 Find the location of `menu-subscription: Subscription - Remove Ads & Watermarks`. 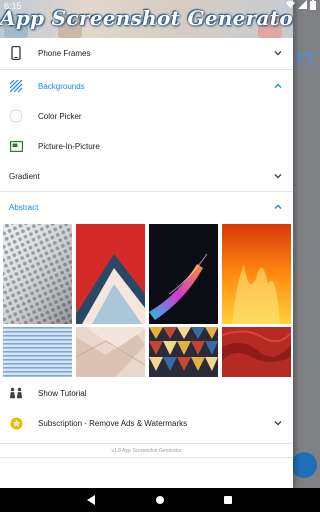

menu-subscription: Subscription - Remove Ads & Watermarks is located at coordinates (146, 423).